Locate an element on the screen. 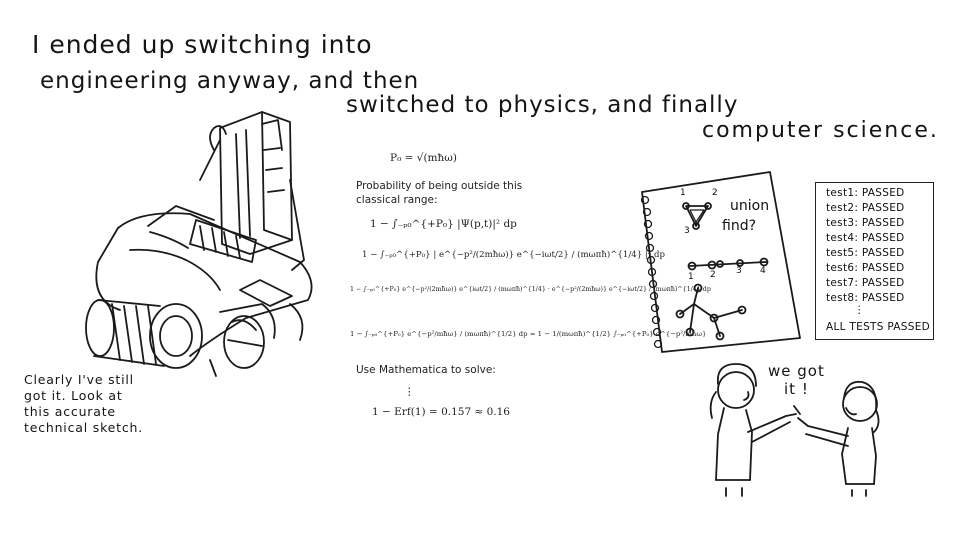  notebook-num-tri-3: 3 is located at coordinates (687, 231).